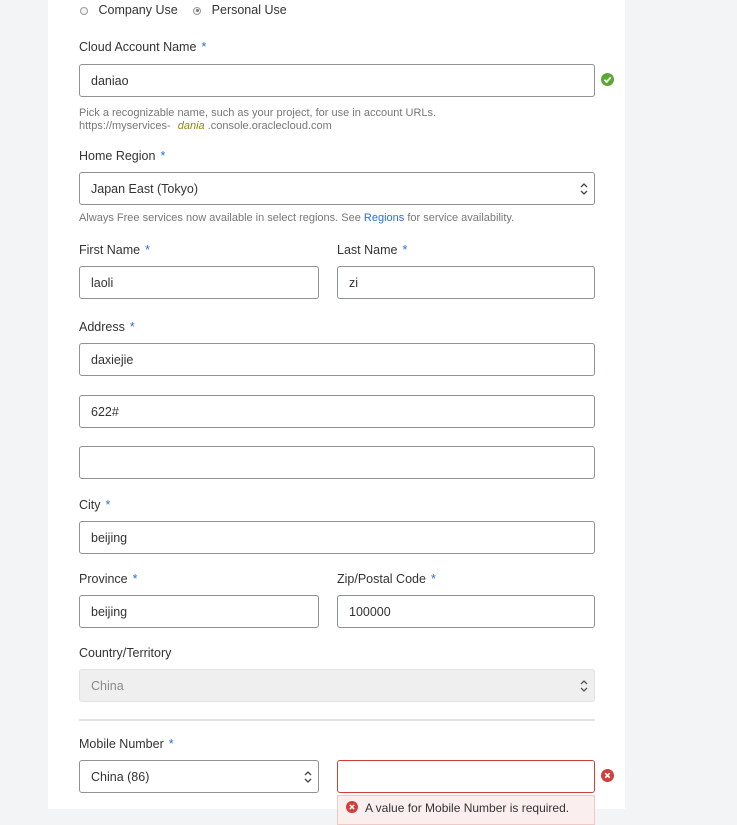 The width and height of the screenshot is (737, 825). What do you see at coordinates (110, 80) in the screenshot?
I see `cloud-account-value: daniao` at bounding box center [110, 80].